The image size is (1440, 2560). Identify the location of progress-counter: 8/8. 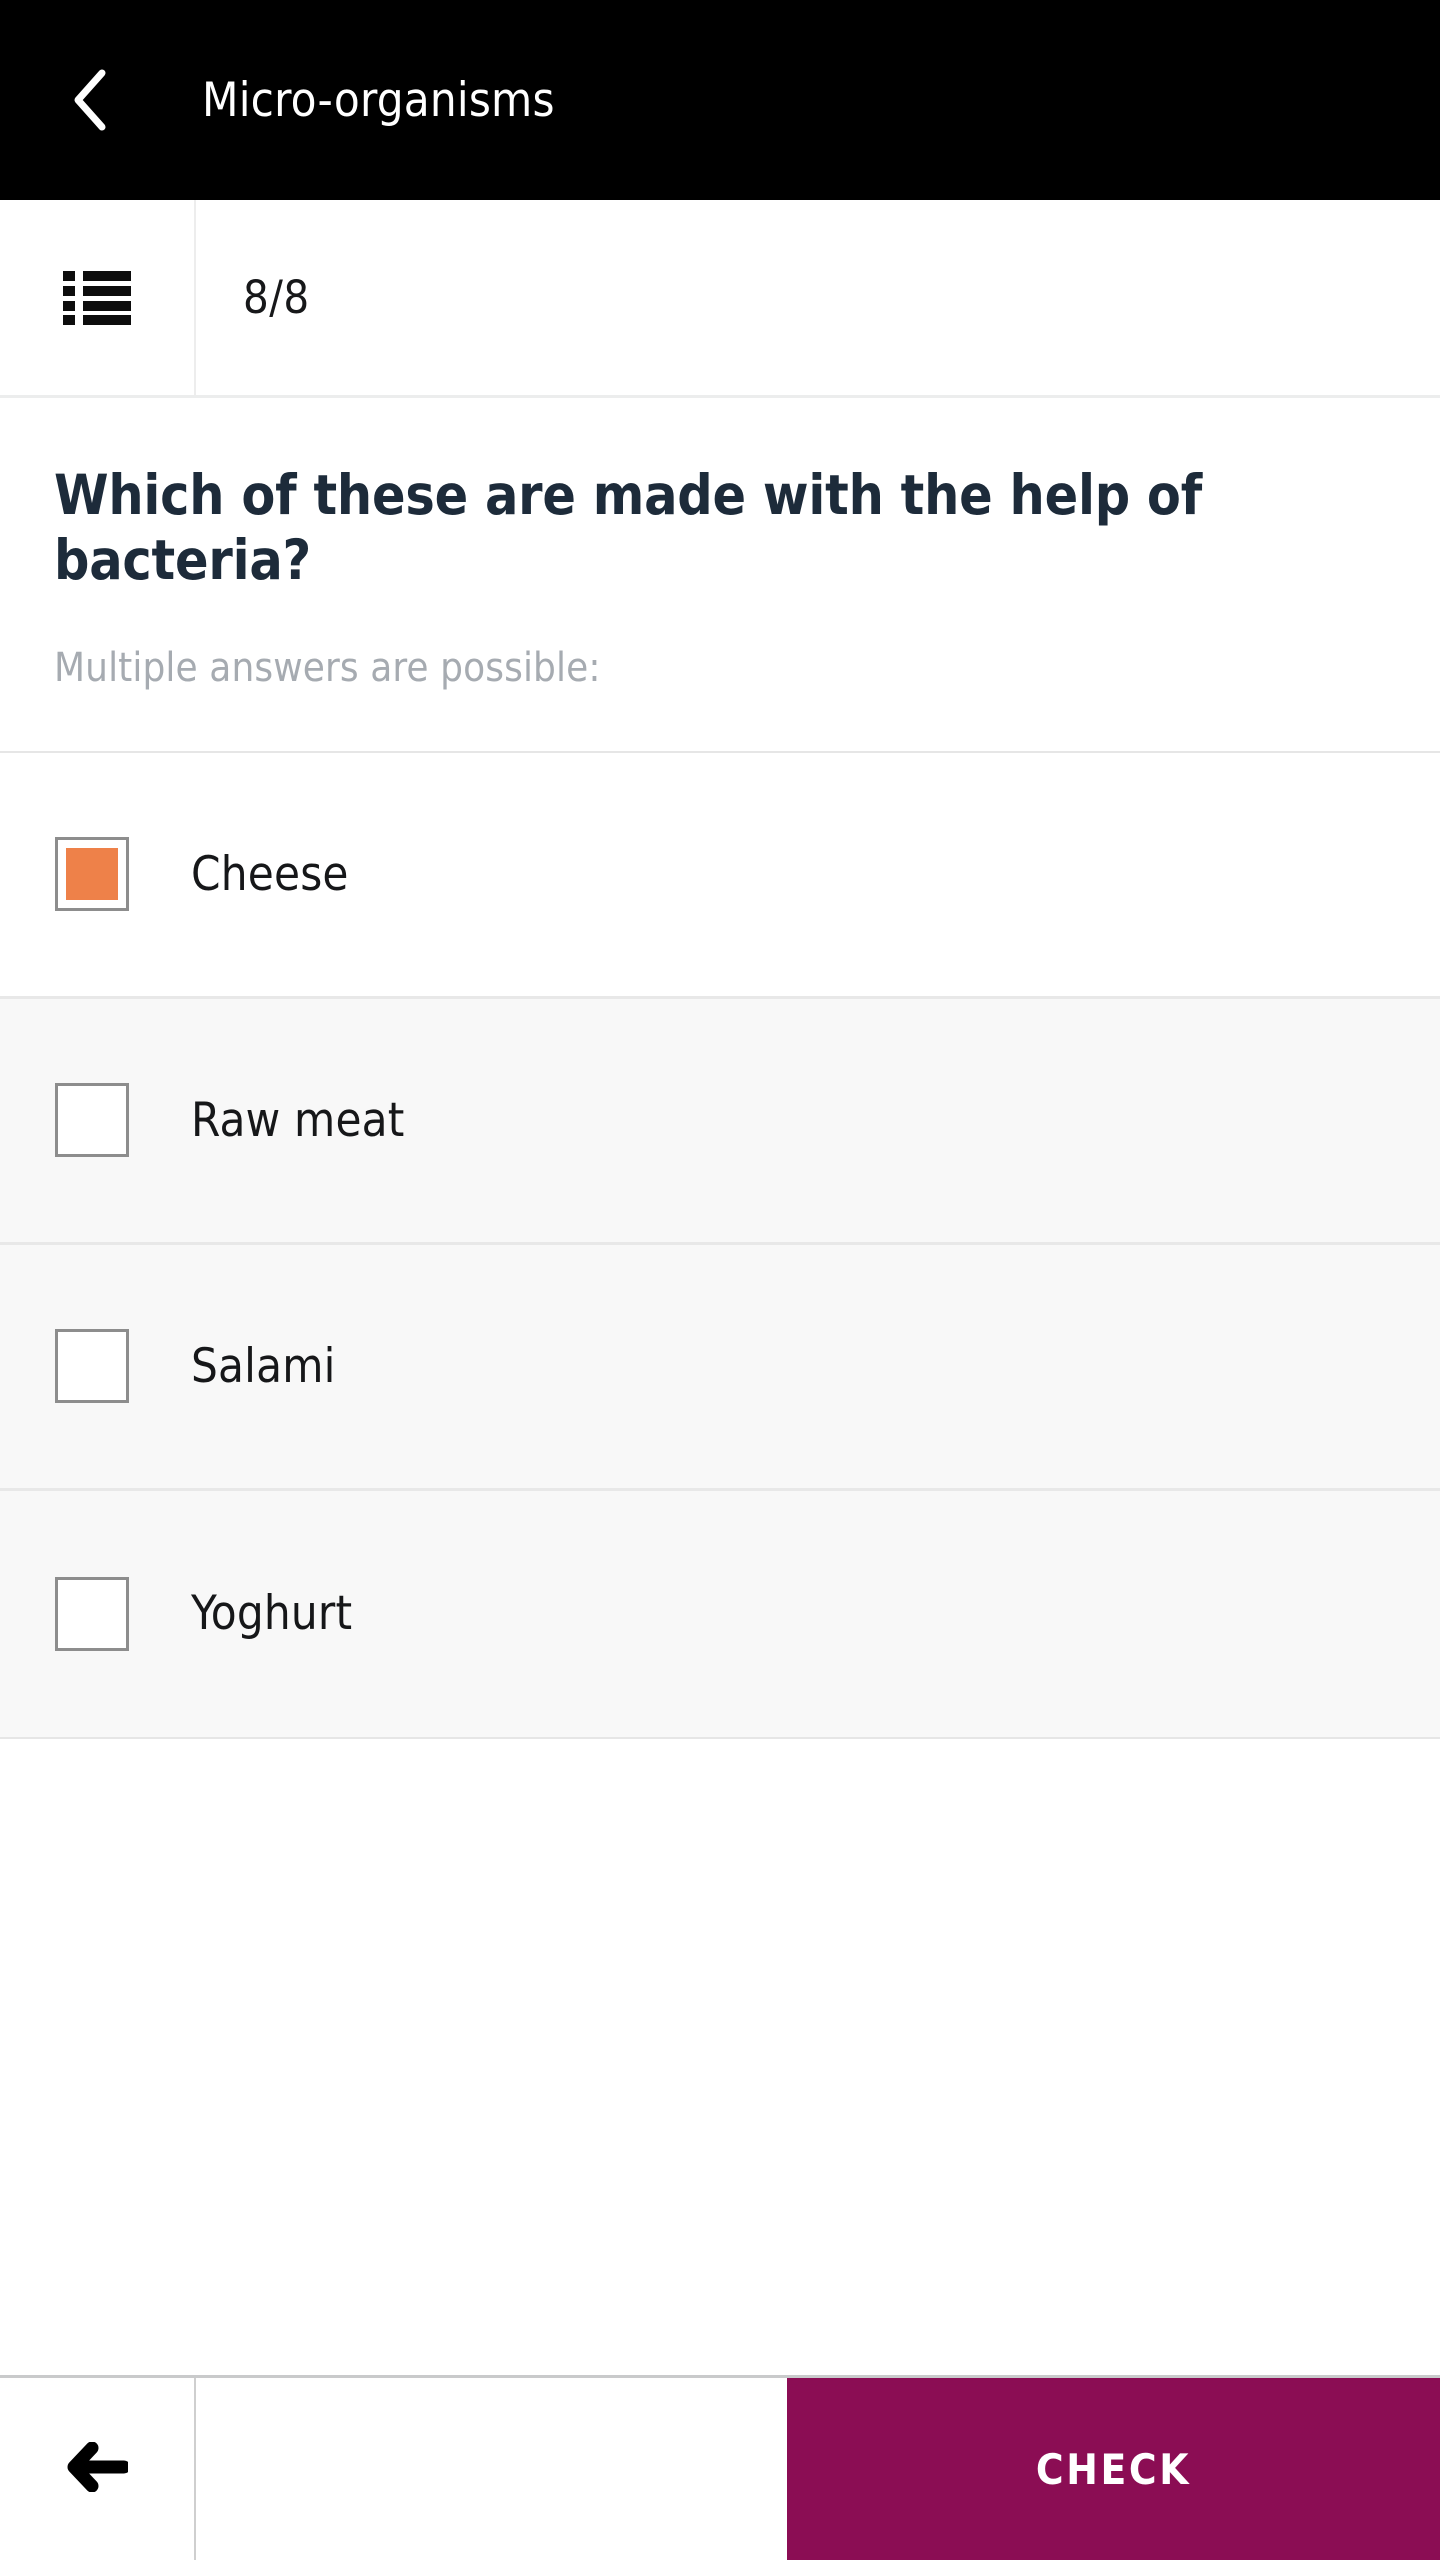
(818, 297).